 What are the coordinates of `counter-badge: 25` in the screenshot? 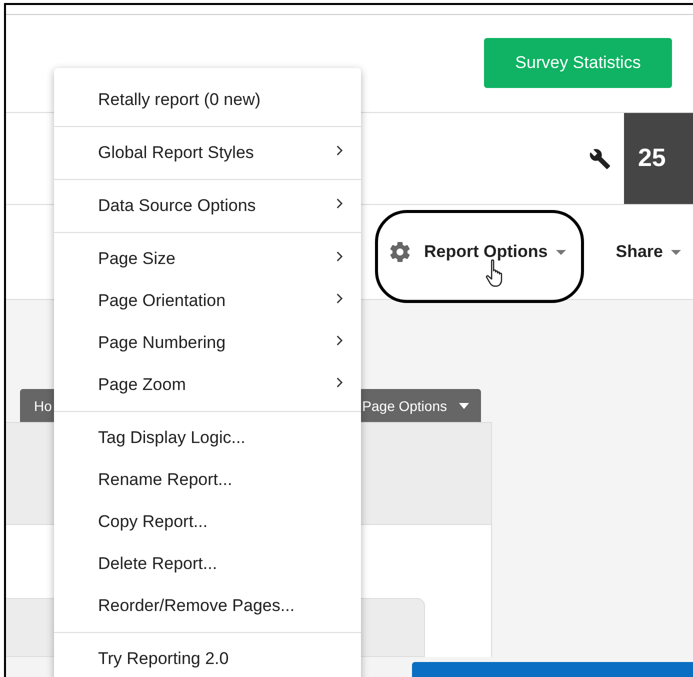 It's located at (658, 158).